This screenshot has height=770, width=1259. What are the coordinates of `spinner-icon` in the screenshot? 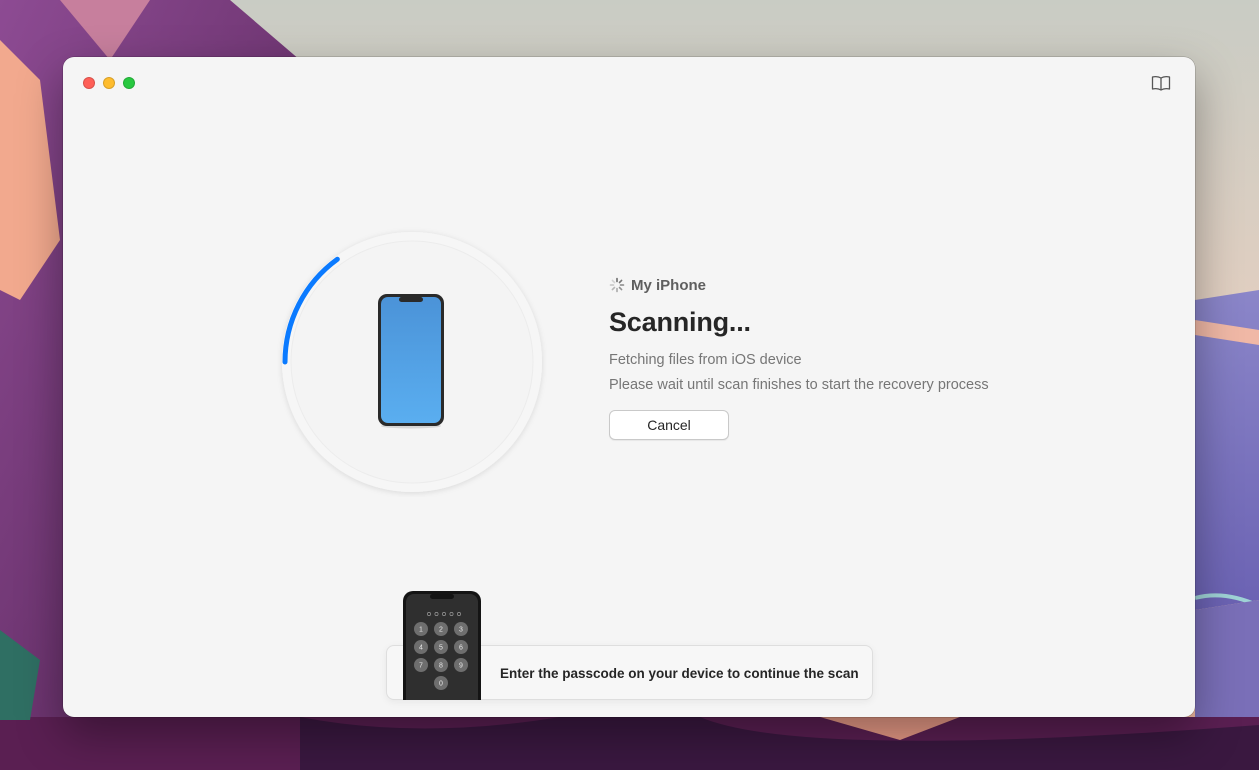 It's located at (617, 285).